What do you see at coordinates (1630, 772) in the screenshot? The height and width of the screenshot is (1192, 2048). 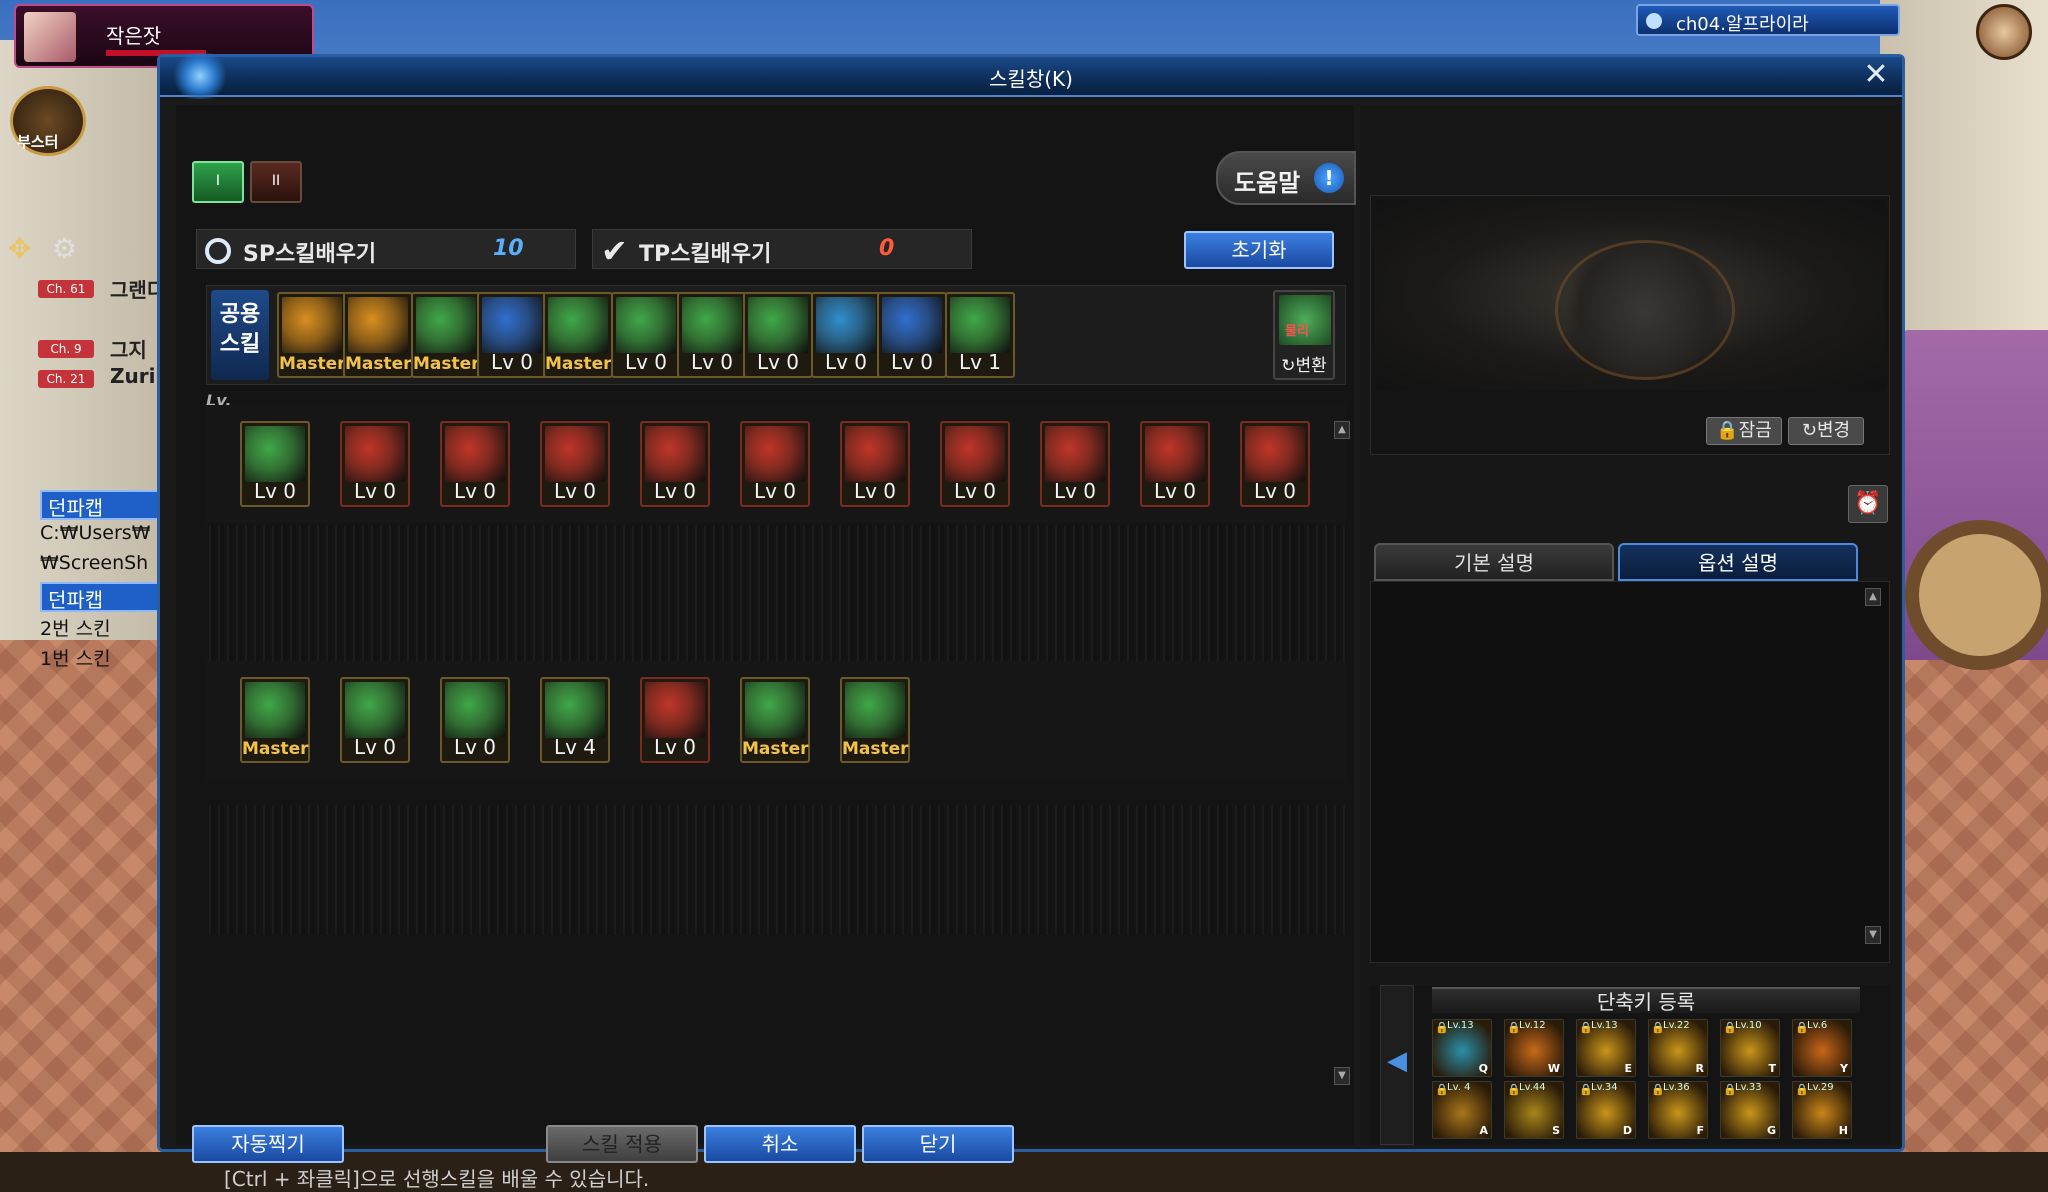 I see `description-area: ▲ ▼` at bounding box center [1630, 772].